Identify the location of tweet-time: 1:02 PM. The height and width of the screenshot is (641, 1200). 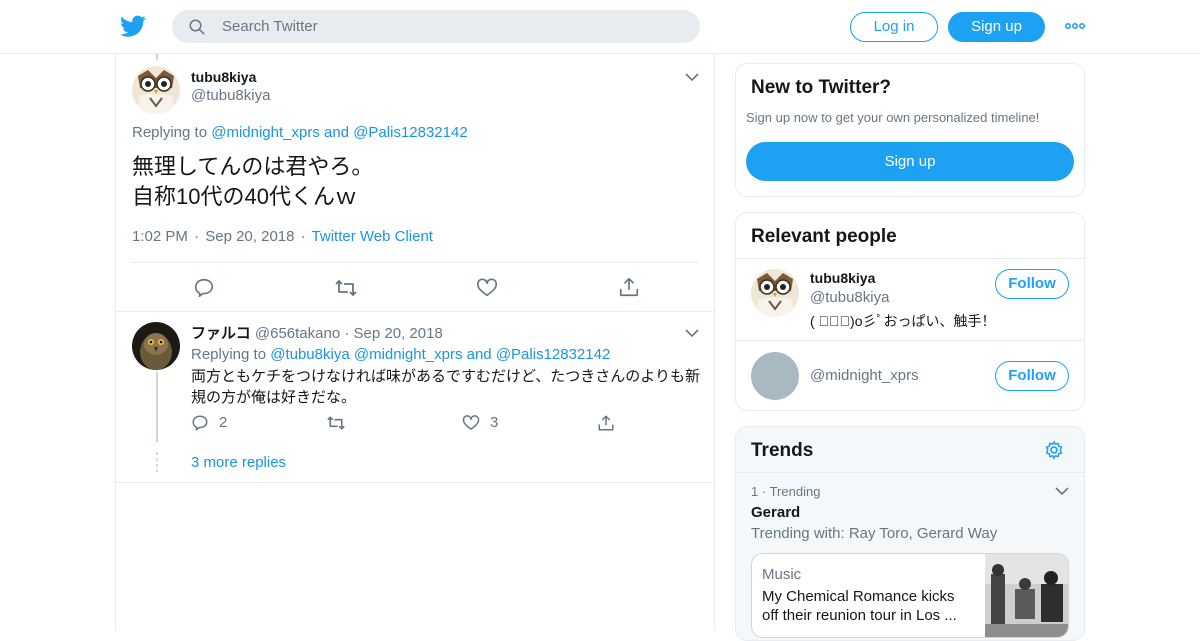
(160, 236).